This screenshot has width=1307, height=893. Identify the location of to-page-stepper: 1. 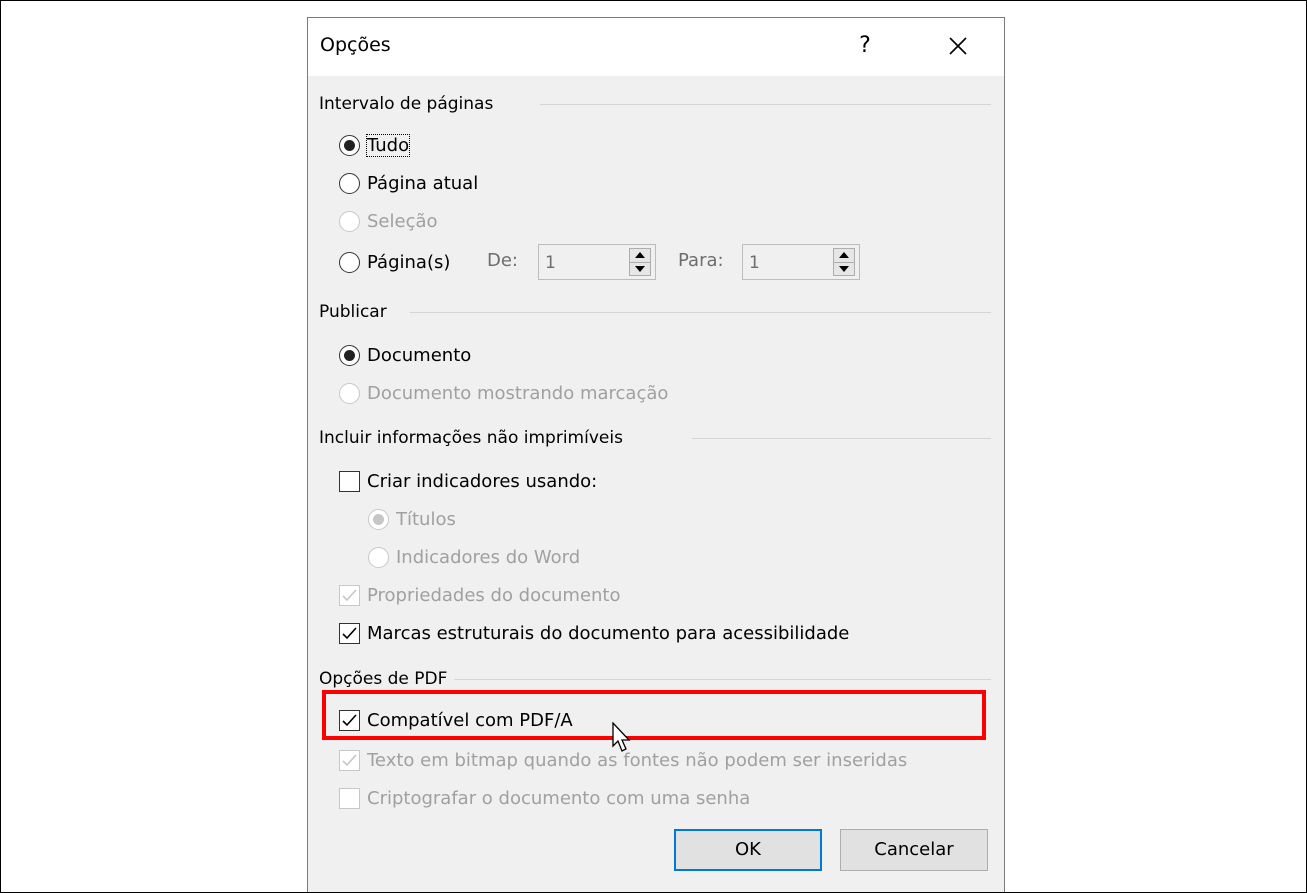
(801, 262).